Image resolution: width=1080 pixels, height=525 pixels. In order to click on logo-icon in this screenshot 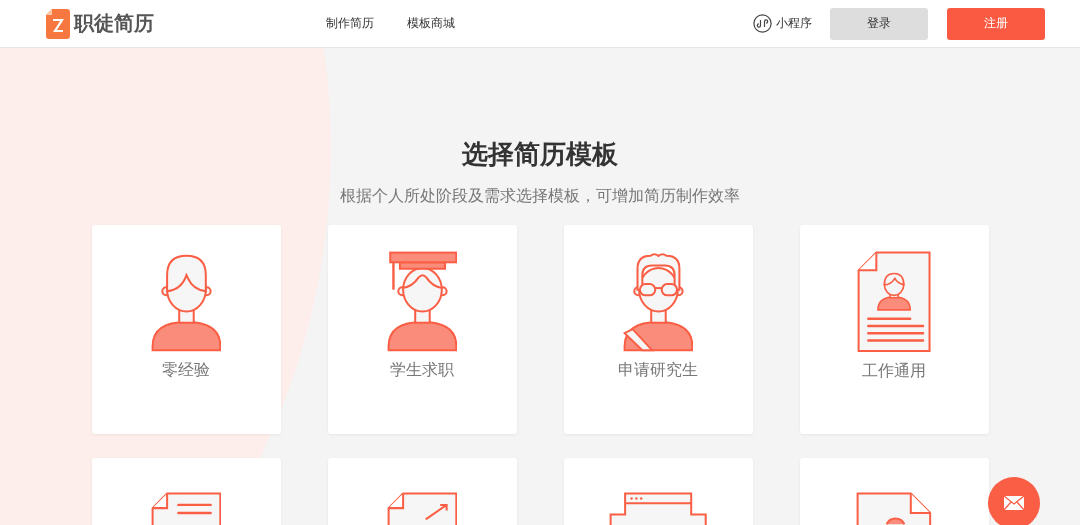, I will do `click(58, 23)`.